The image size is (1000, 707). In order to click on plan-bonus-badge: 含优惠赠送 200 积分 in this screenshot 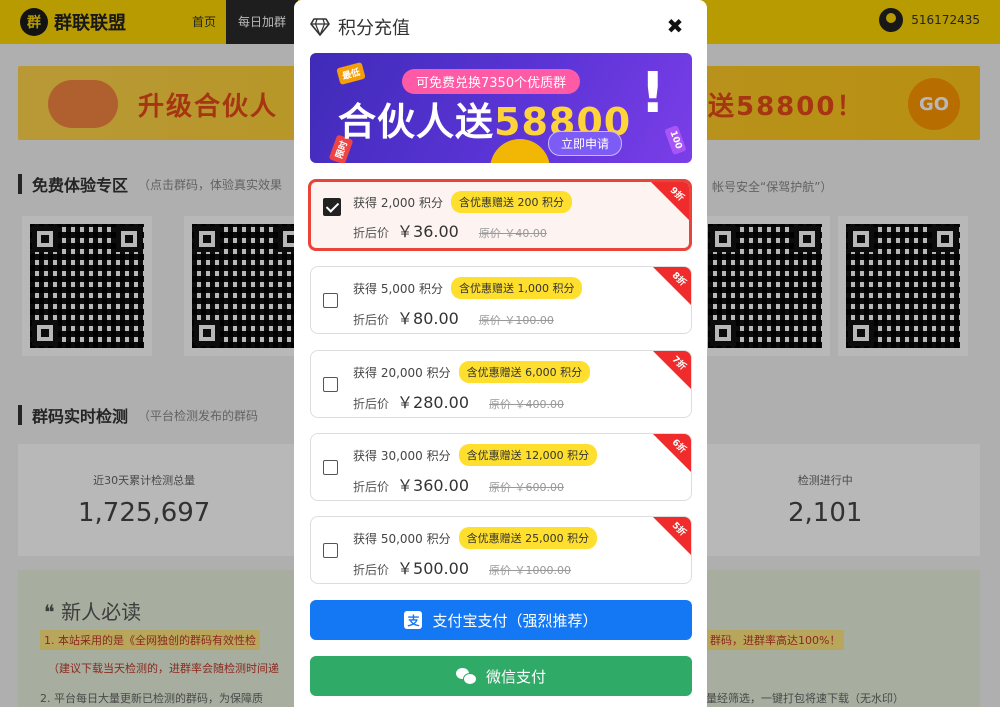, I will do `click(511, 202)`.